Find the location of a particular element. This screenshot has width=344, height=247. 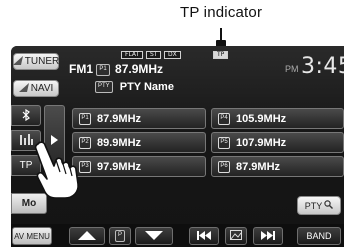

bluetooth-icon is located at coordinates (26, 115).